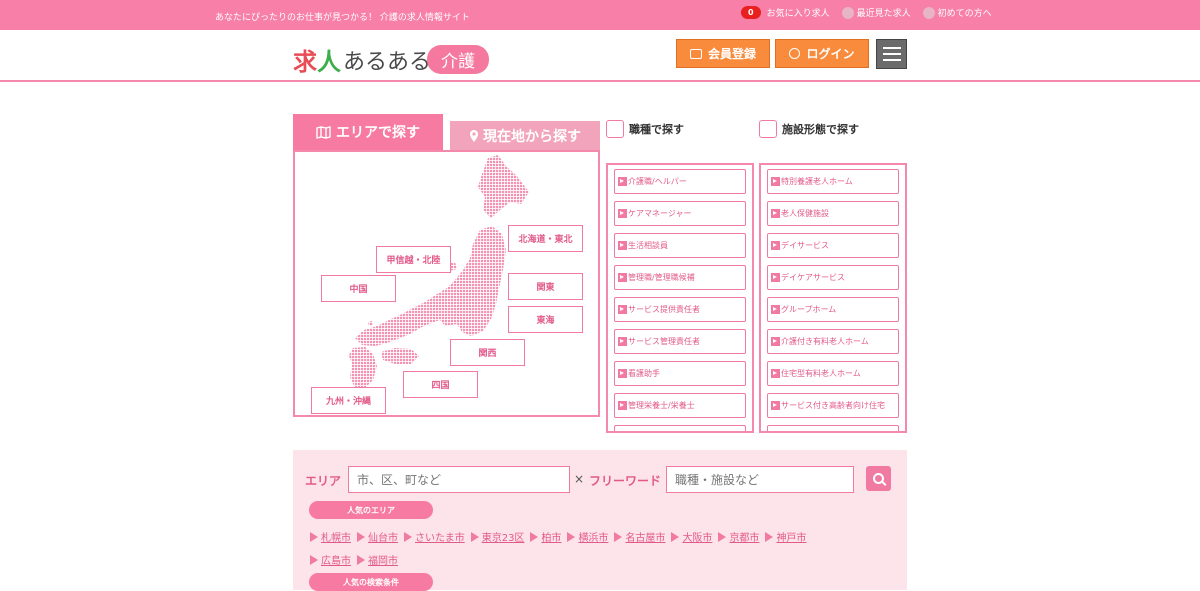  Describe the element at coordinates (680, 245) in the screenshot. I see `job-item: 生活相談員` at that location.